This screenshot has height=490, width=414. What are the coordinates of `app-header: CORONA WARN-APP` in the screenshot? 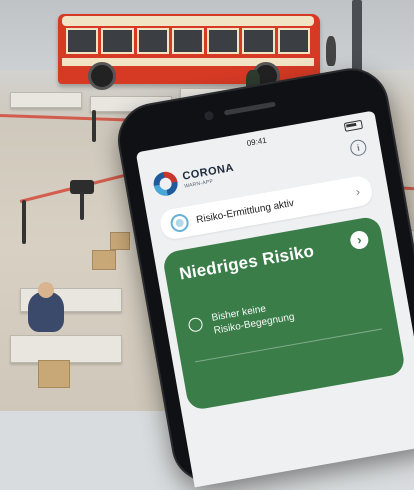 It's located at (194, 179).